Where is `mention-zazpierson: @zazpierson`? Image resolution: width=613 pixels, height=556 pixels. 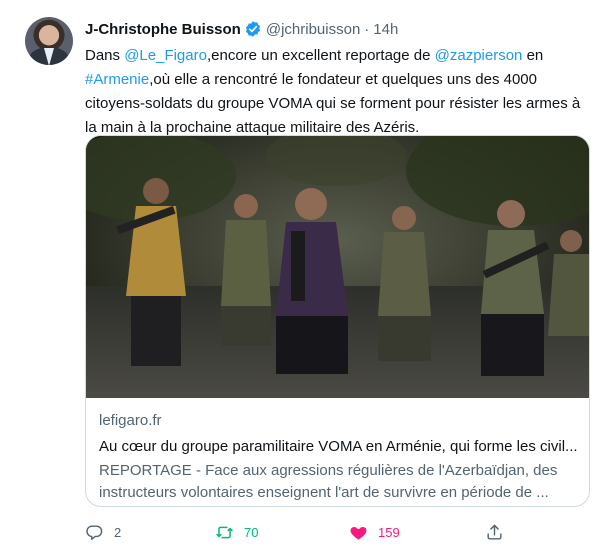
mention-zazpierson: @zazpierson is located at coordinates (479, 55).